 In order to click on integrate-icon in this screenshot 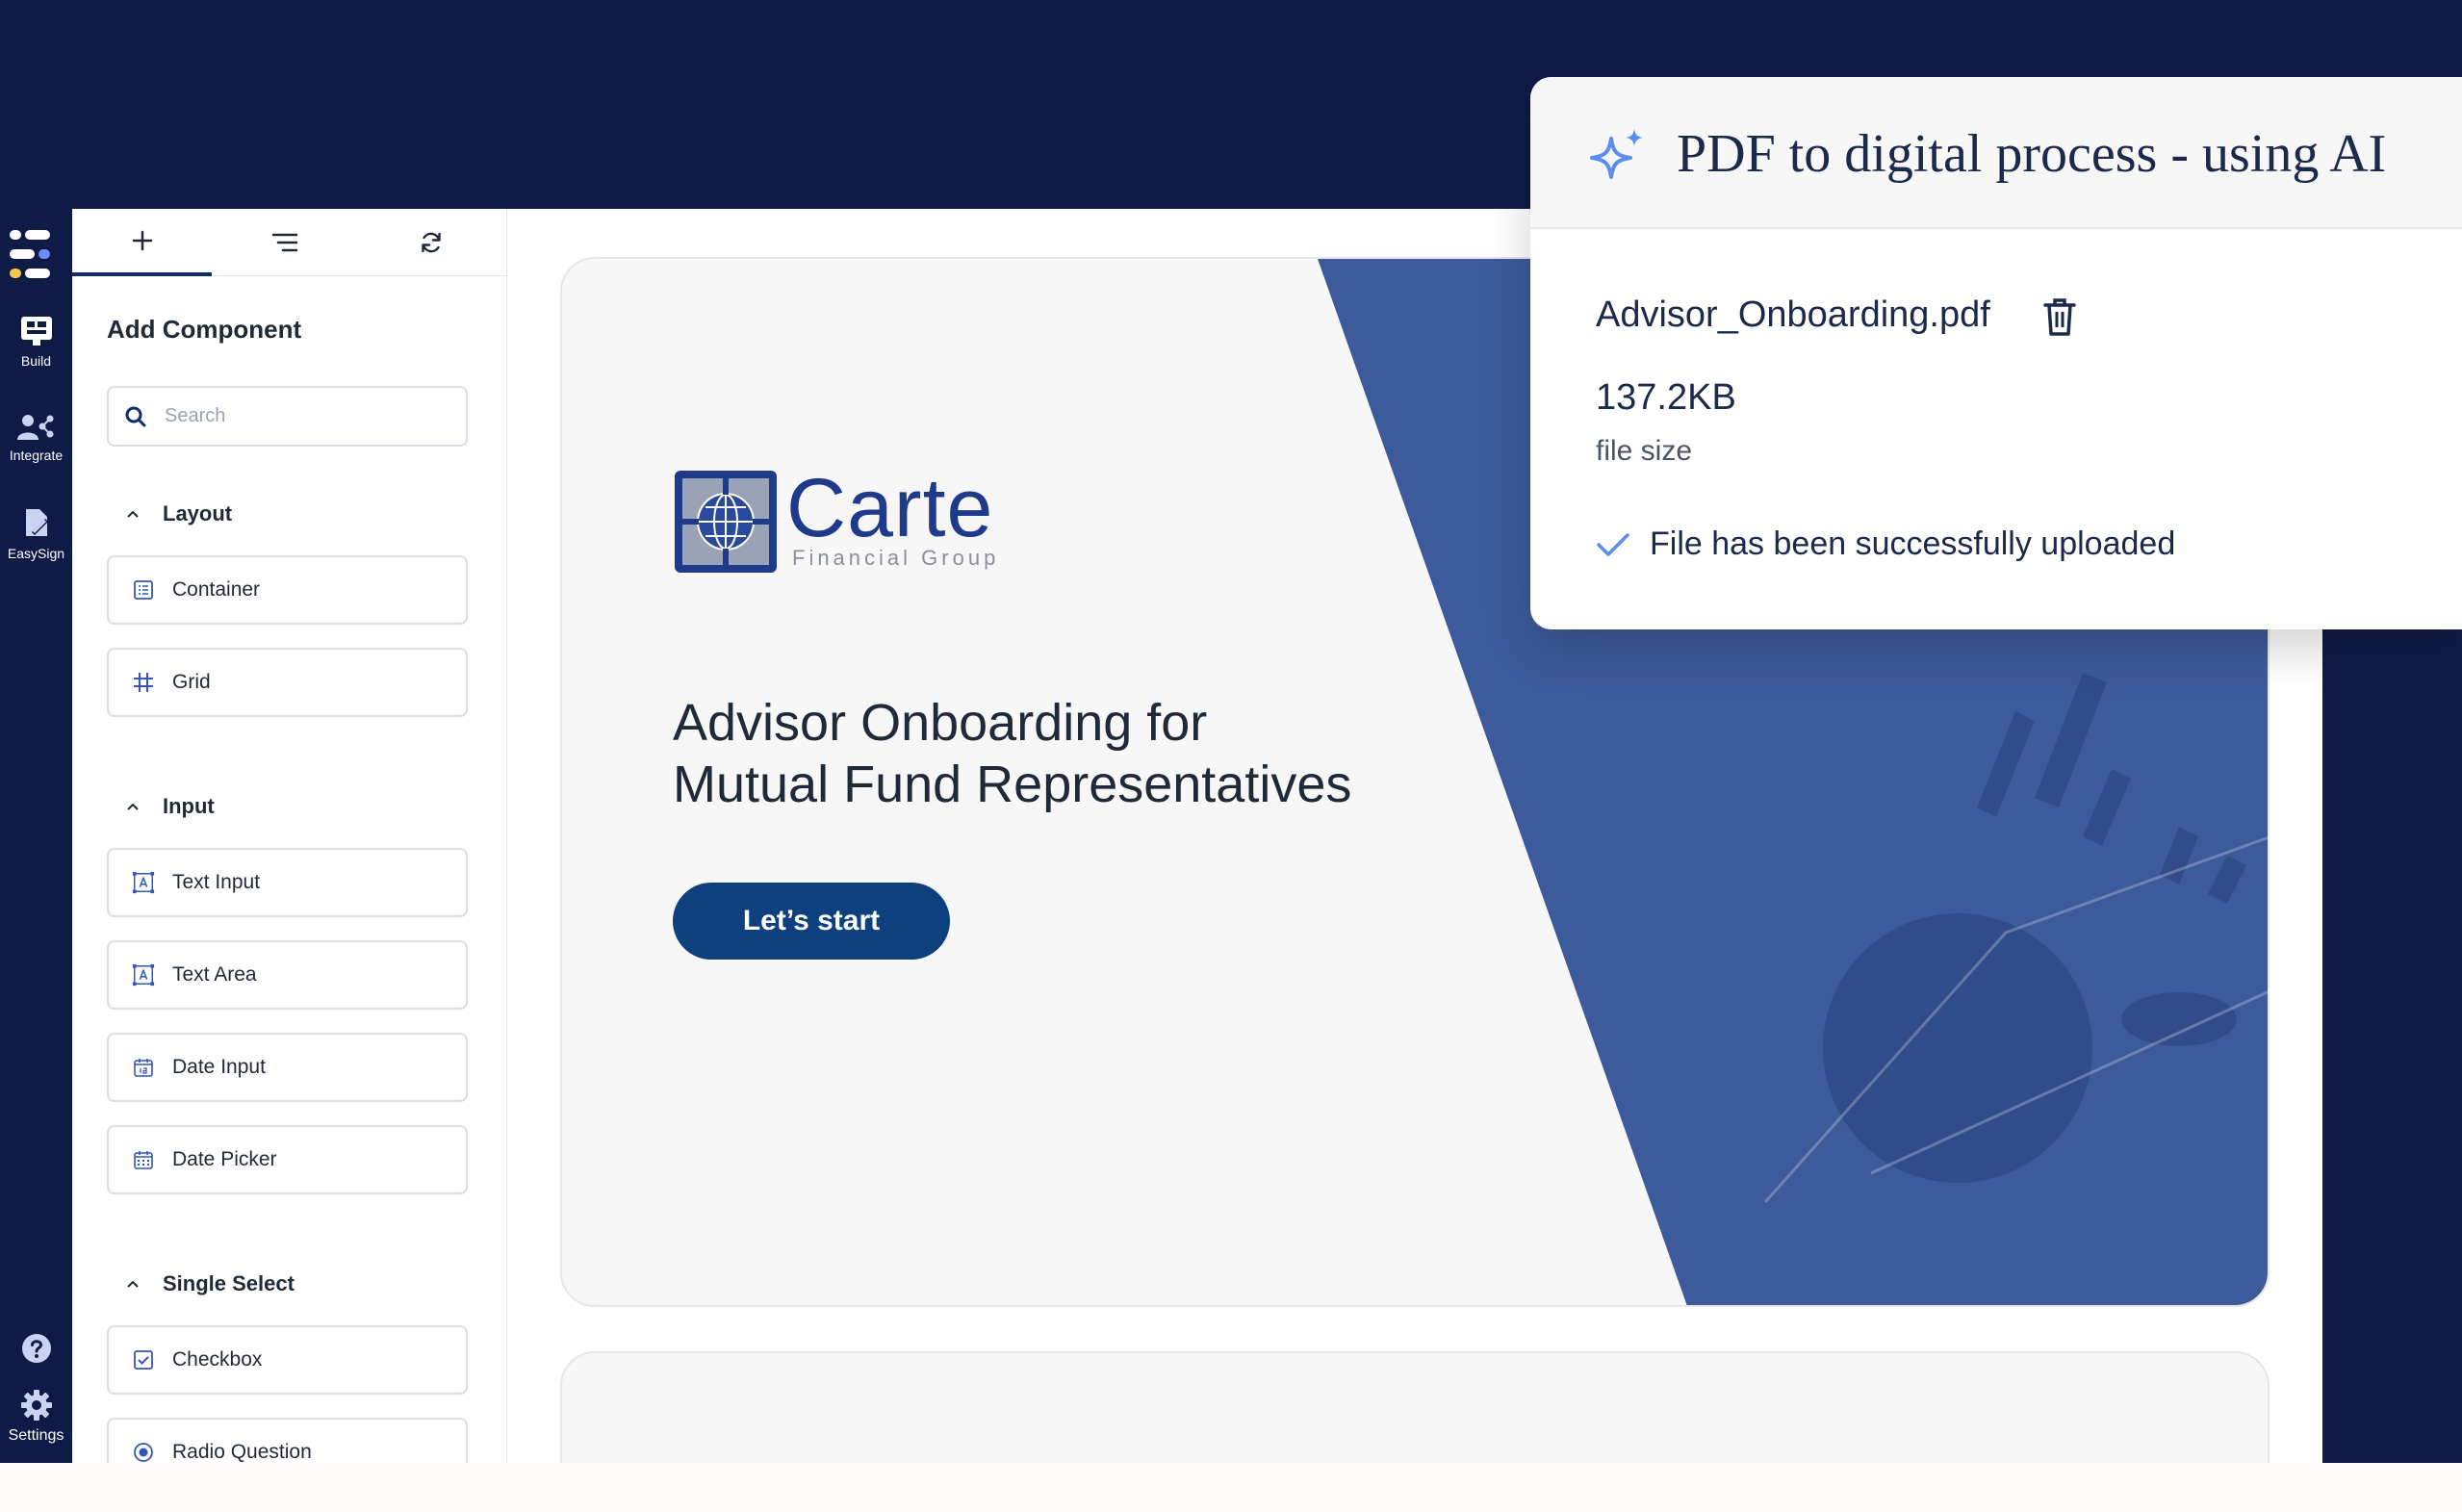, I will do `click(34, 427)`.